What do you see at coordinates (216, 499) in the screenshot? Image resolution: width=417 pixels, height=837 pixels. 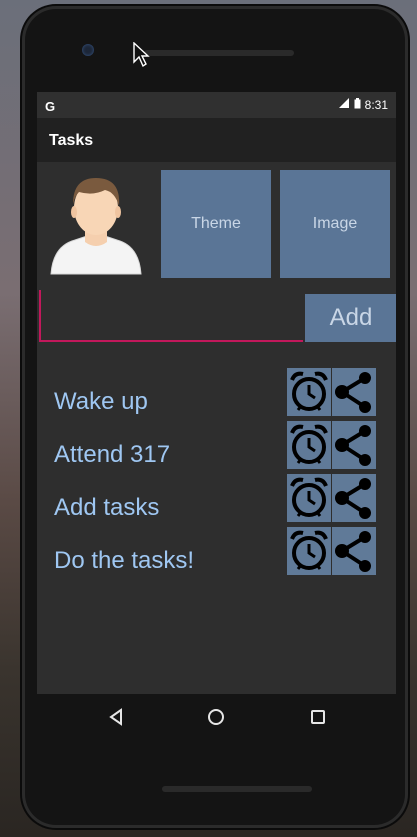 I see `list-item: Add tasks` at bounding box center [216, 499].